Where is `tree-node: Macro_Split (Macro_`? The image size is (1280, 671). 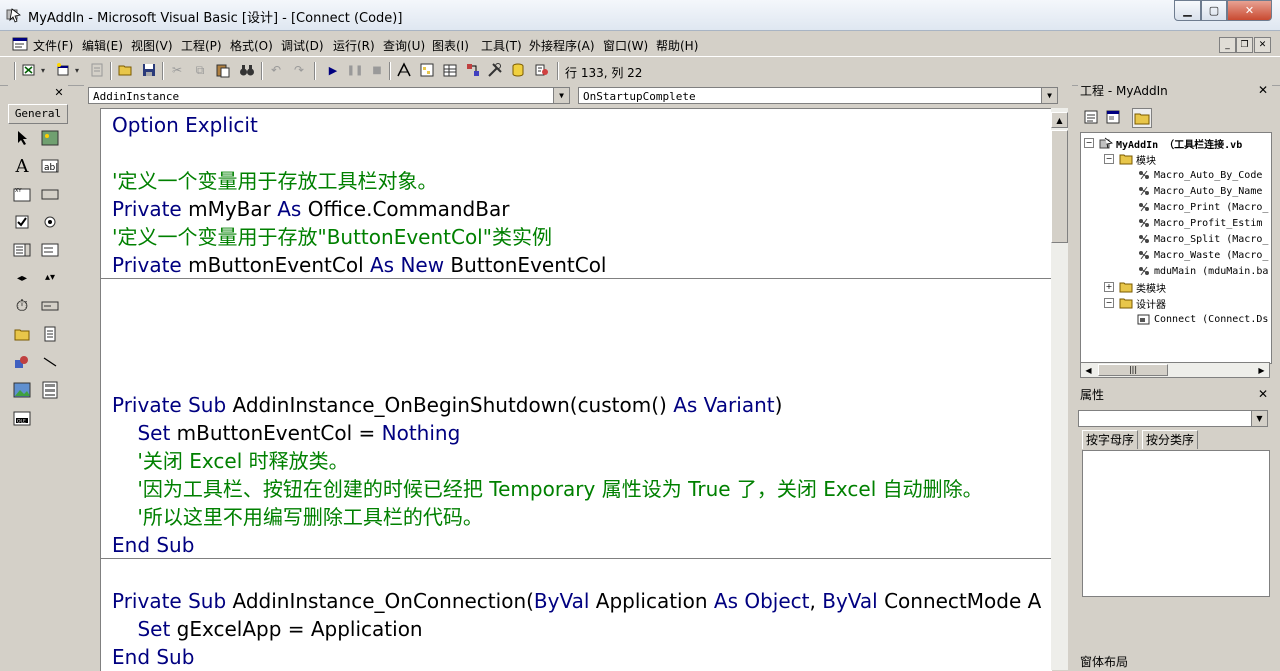
tree-node: Macro_Split (Macro_ is located at coordinates (1202, 239).